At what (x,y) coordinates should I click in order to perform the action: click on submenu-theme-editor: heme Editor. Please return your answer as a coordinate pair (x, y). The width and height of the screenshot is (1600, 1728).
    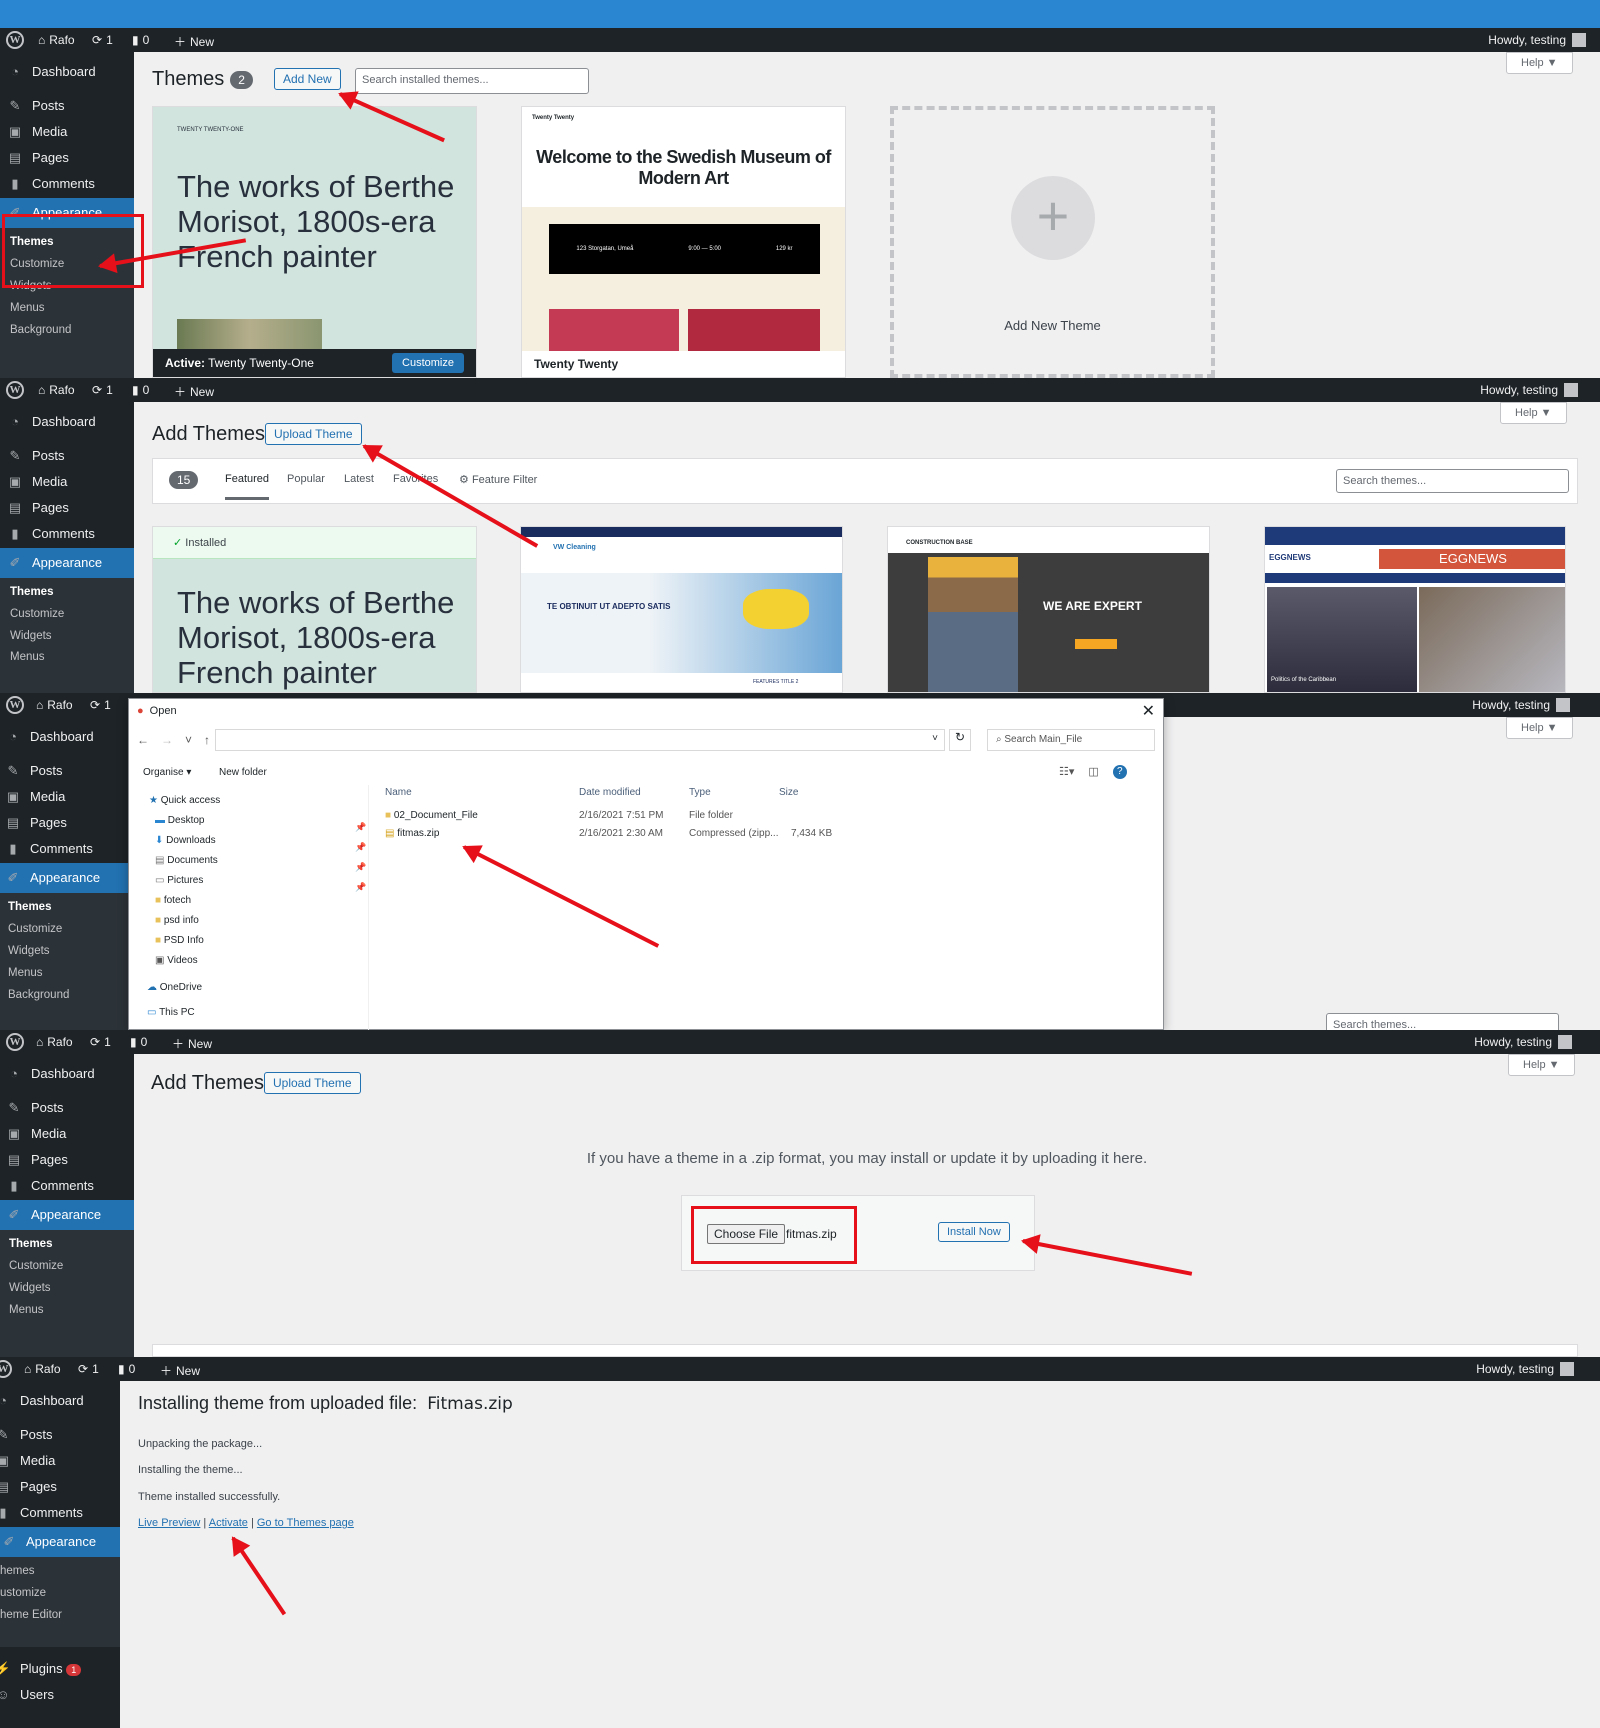
    Looking at the image, I should click on (60, 1615).